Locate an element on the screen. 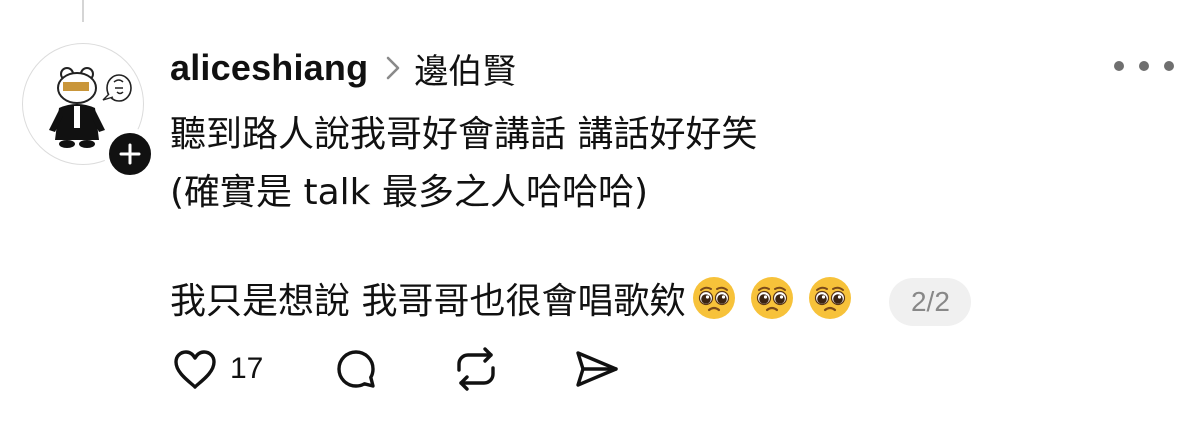 This screenshot has height=441, width=1200. repost-button is located at coordinates (476, 369).